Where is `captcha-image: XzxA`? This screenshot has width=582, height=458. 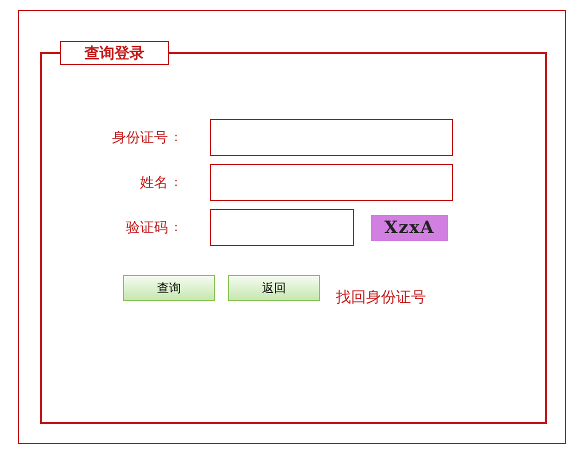
captcha-image: XzxA is located at coordinates (409, 227).